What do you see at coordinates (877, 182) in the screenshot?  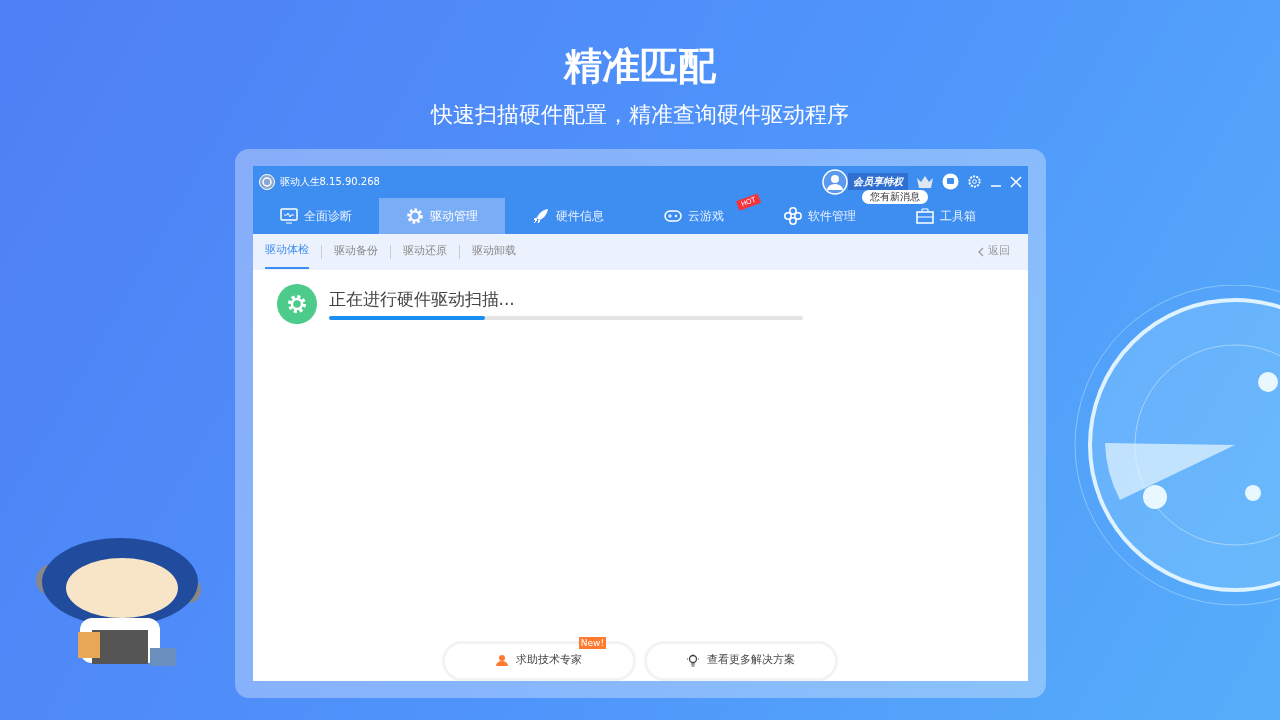 I see `vip-badge: 会员享特权` at bounding box center [877, 182].